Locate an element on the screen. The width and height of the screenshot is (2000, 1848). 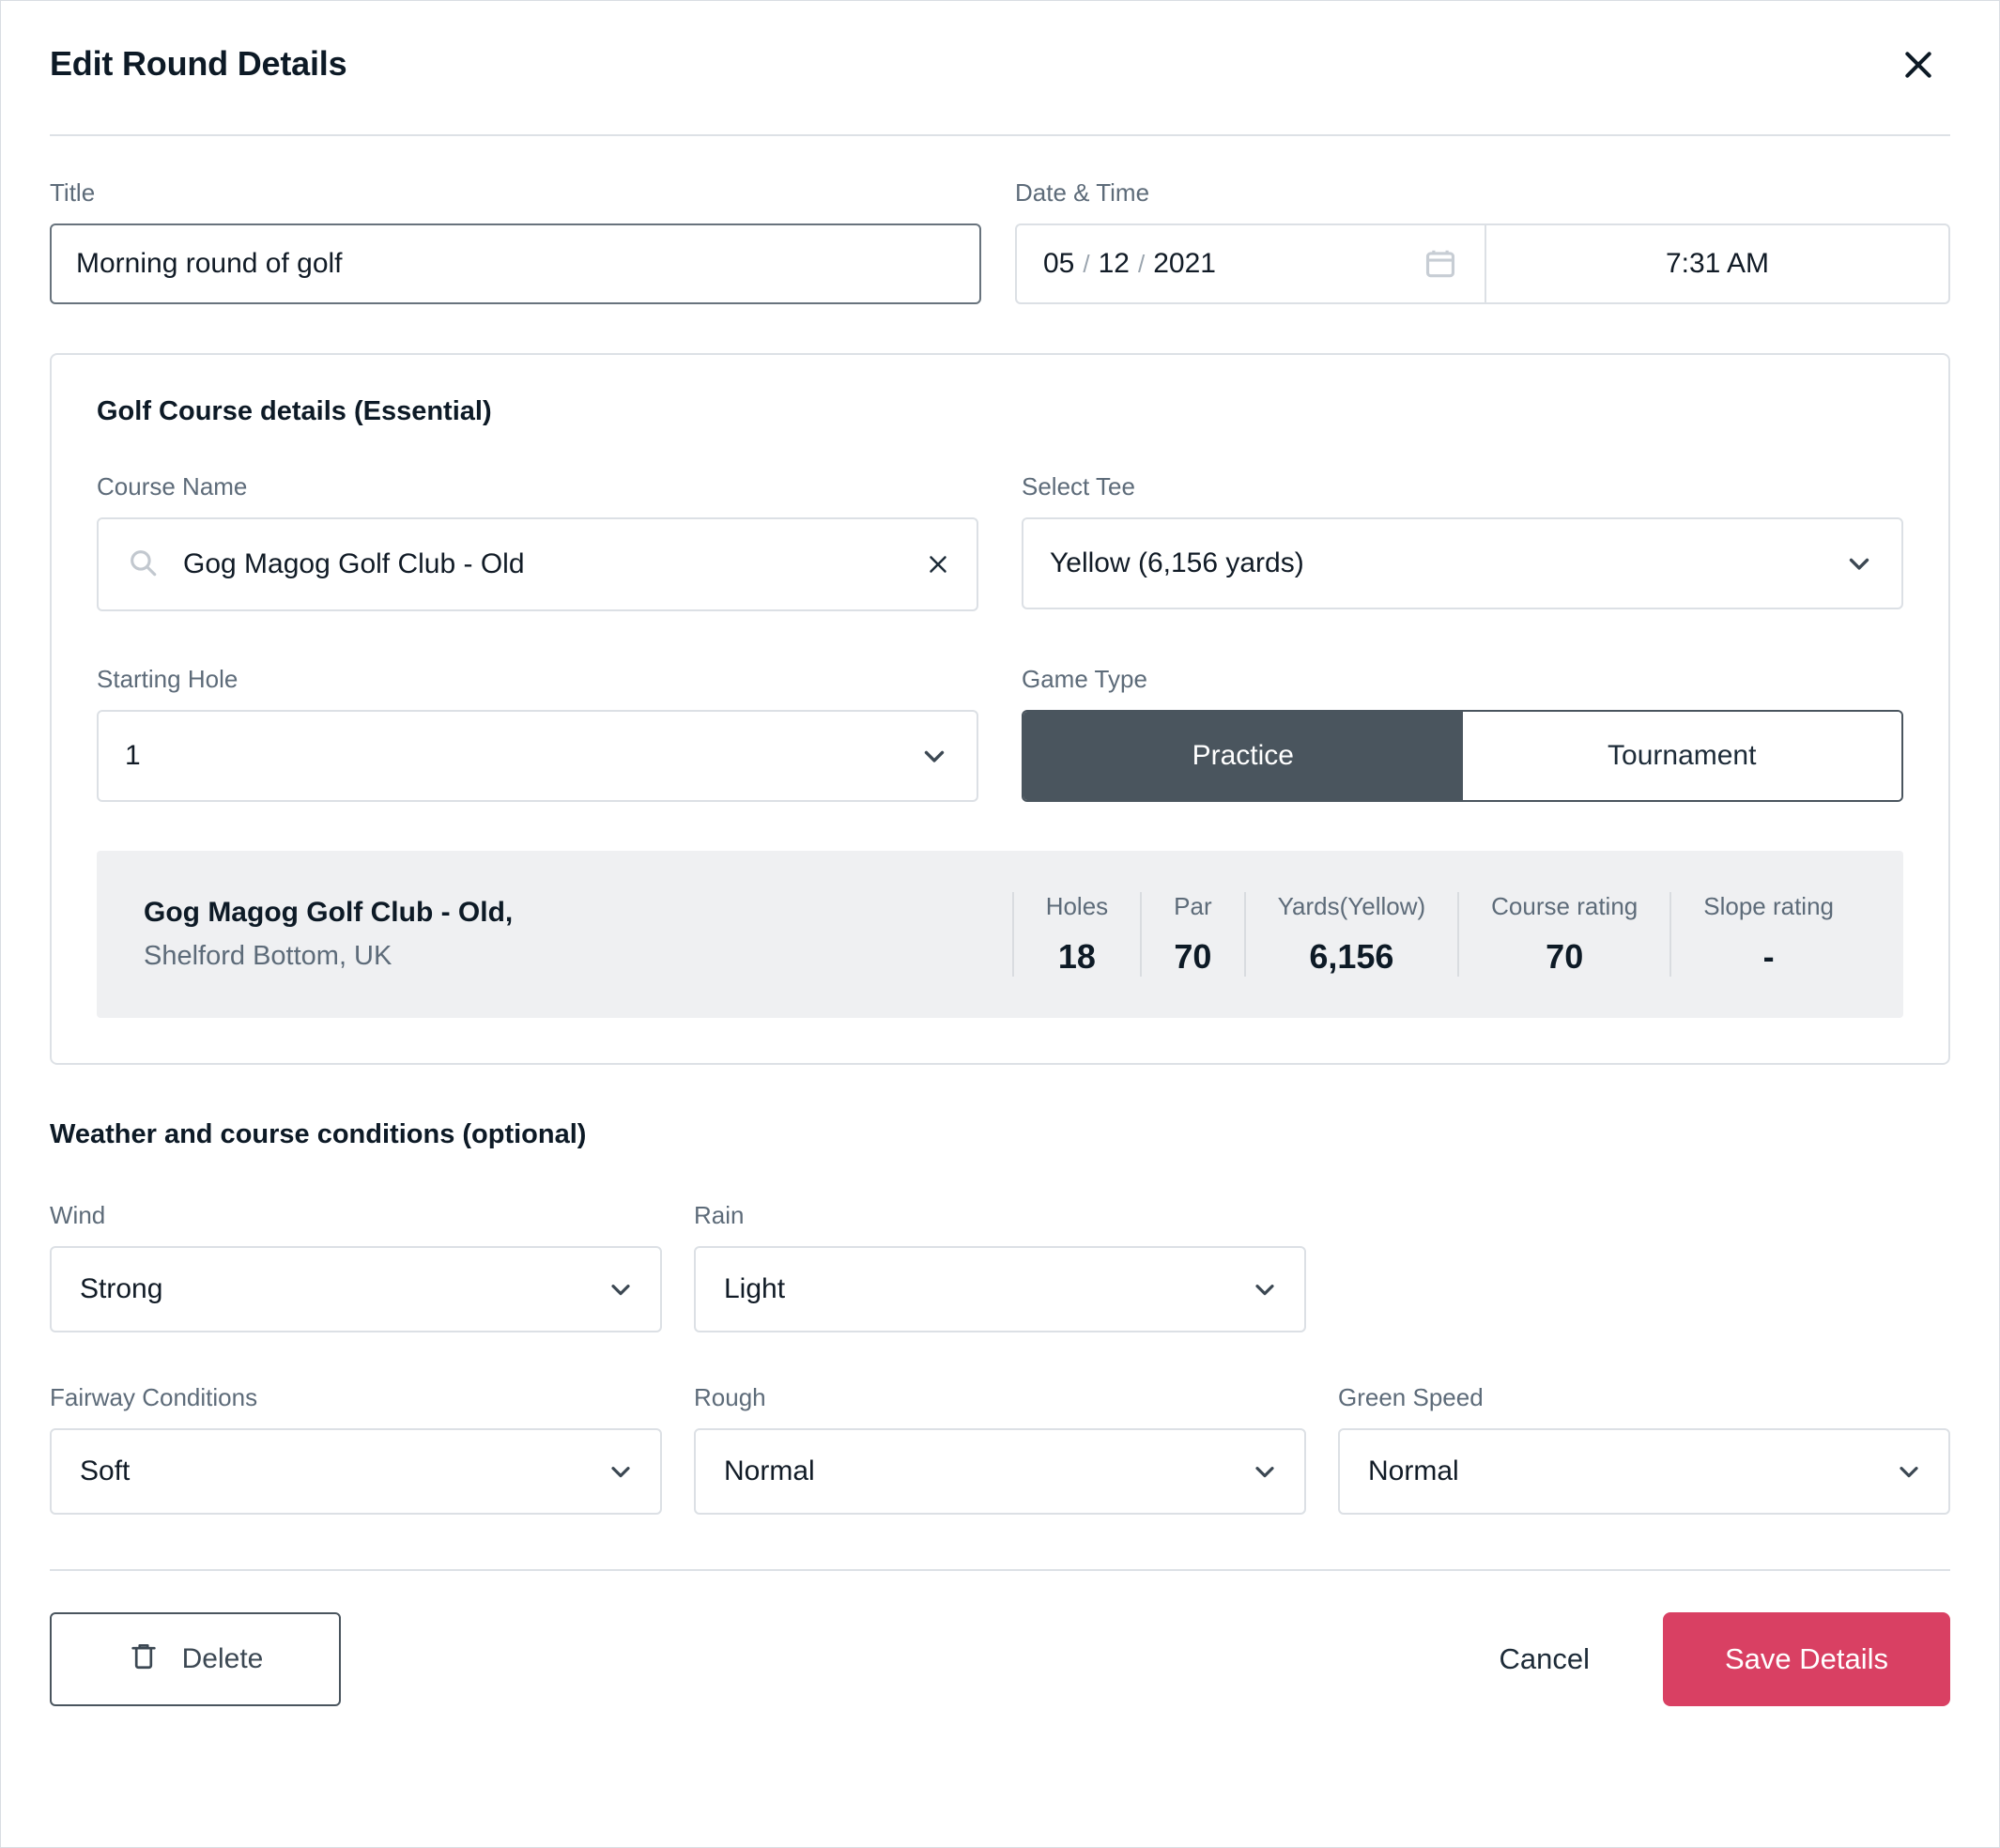
stat-holes: Holes 18 is located at coordinates (1075, 934).